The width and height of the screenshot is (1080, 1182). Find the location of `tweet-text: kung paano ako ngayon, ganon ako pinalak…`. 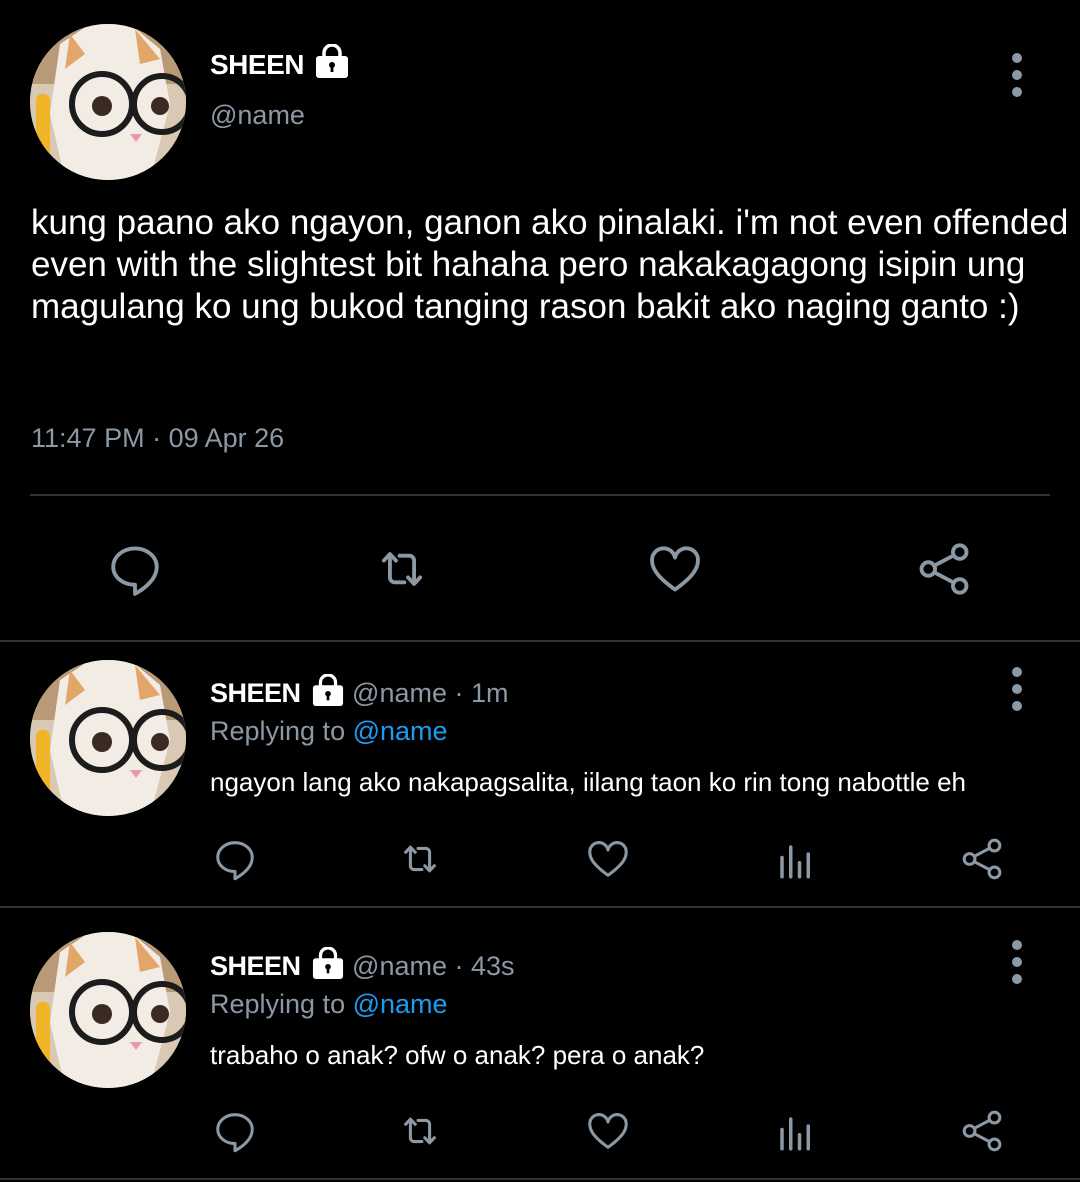

tweet-text: kung paano ako ngayon, ganon ako pinalak… is located at coordinates (550, 264).